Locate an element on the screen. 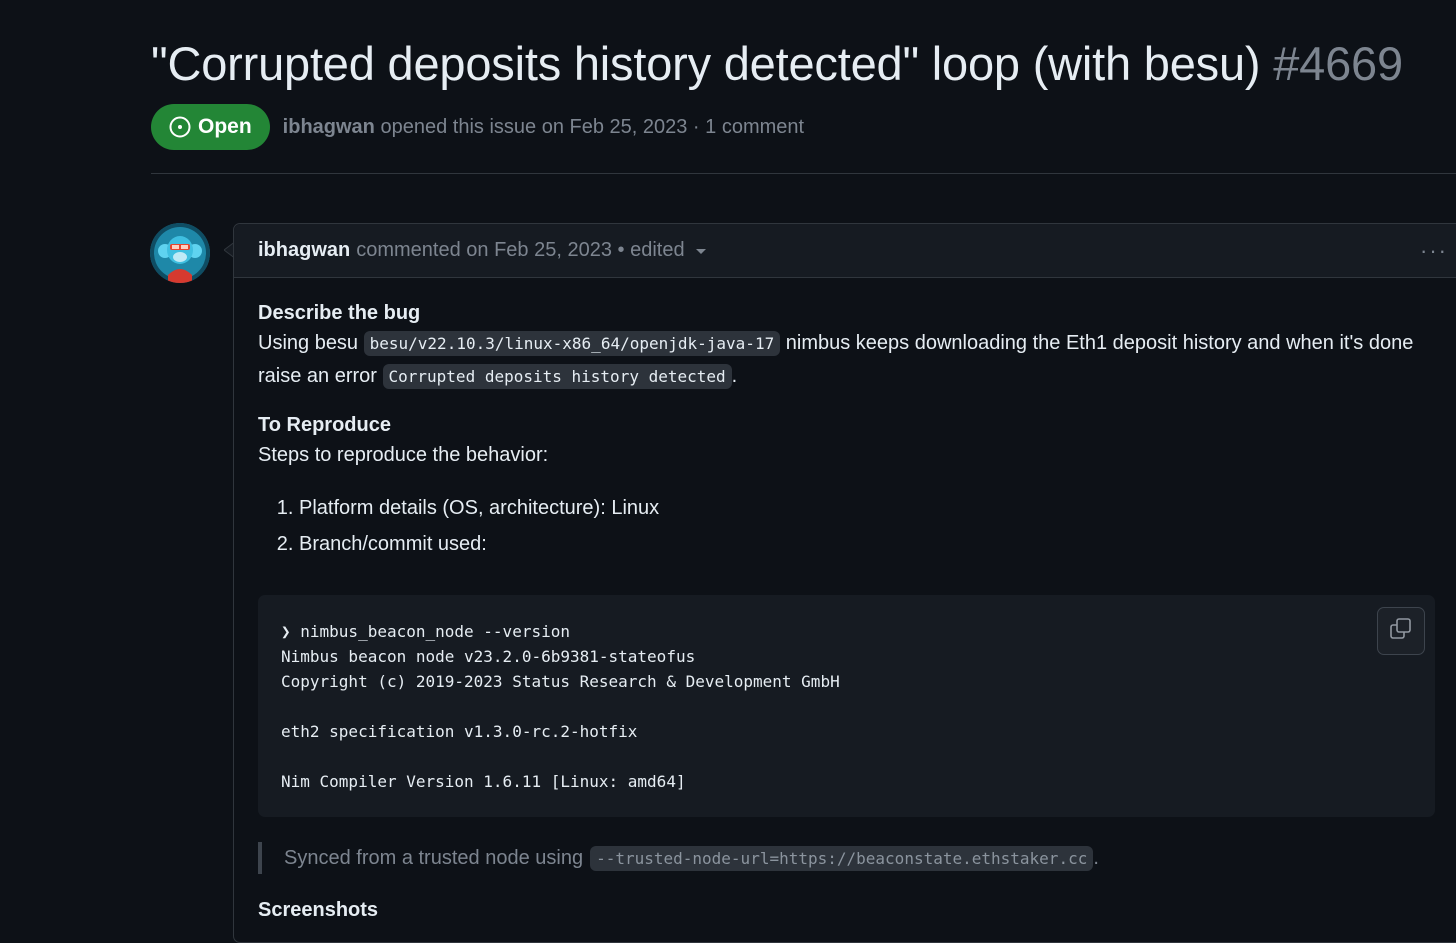 The image size is (1456, 943). bug-text-1: Using besu is located at coordinates (308, 343).